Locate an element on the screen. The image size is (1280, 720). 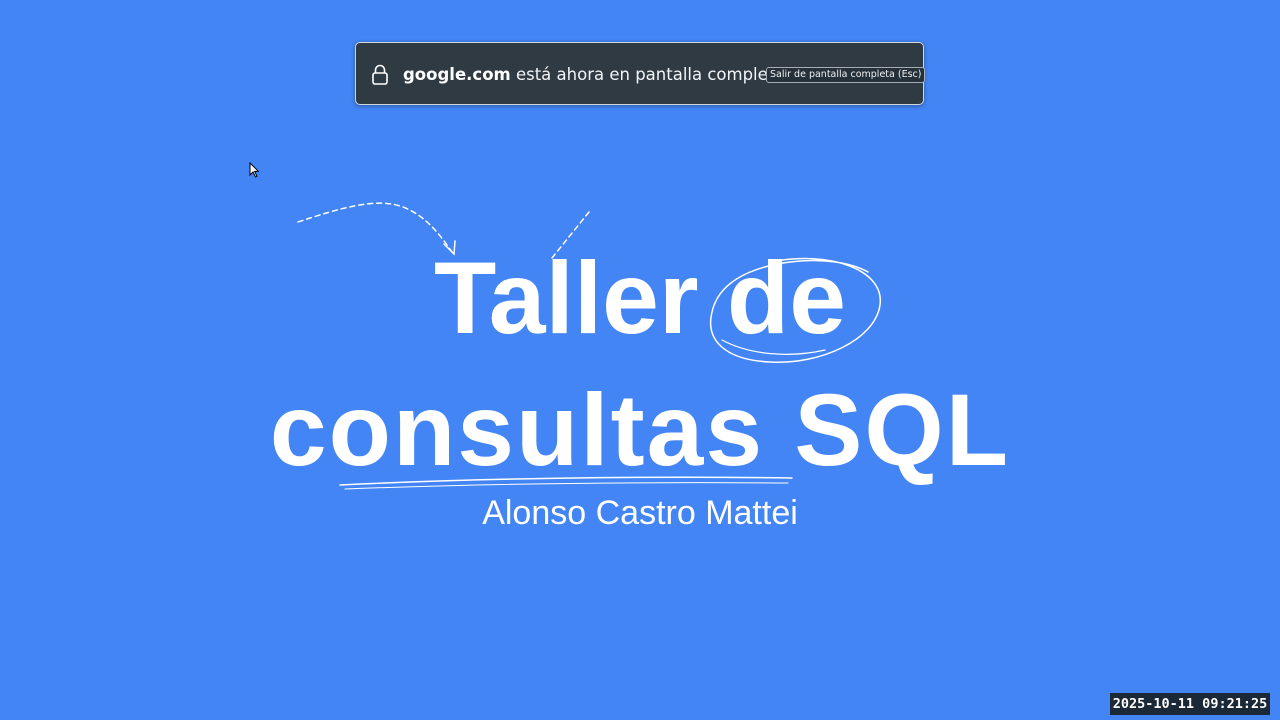
notice-domain: google.com is located at coordinates (457, 74).